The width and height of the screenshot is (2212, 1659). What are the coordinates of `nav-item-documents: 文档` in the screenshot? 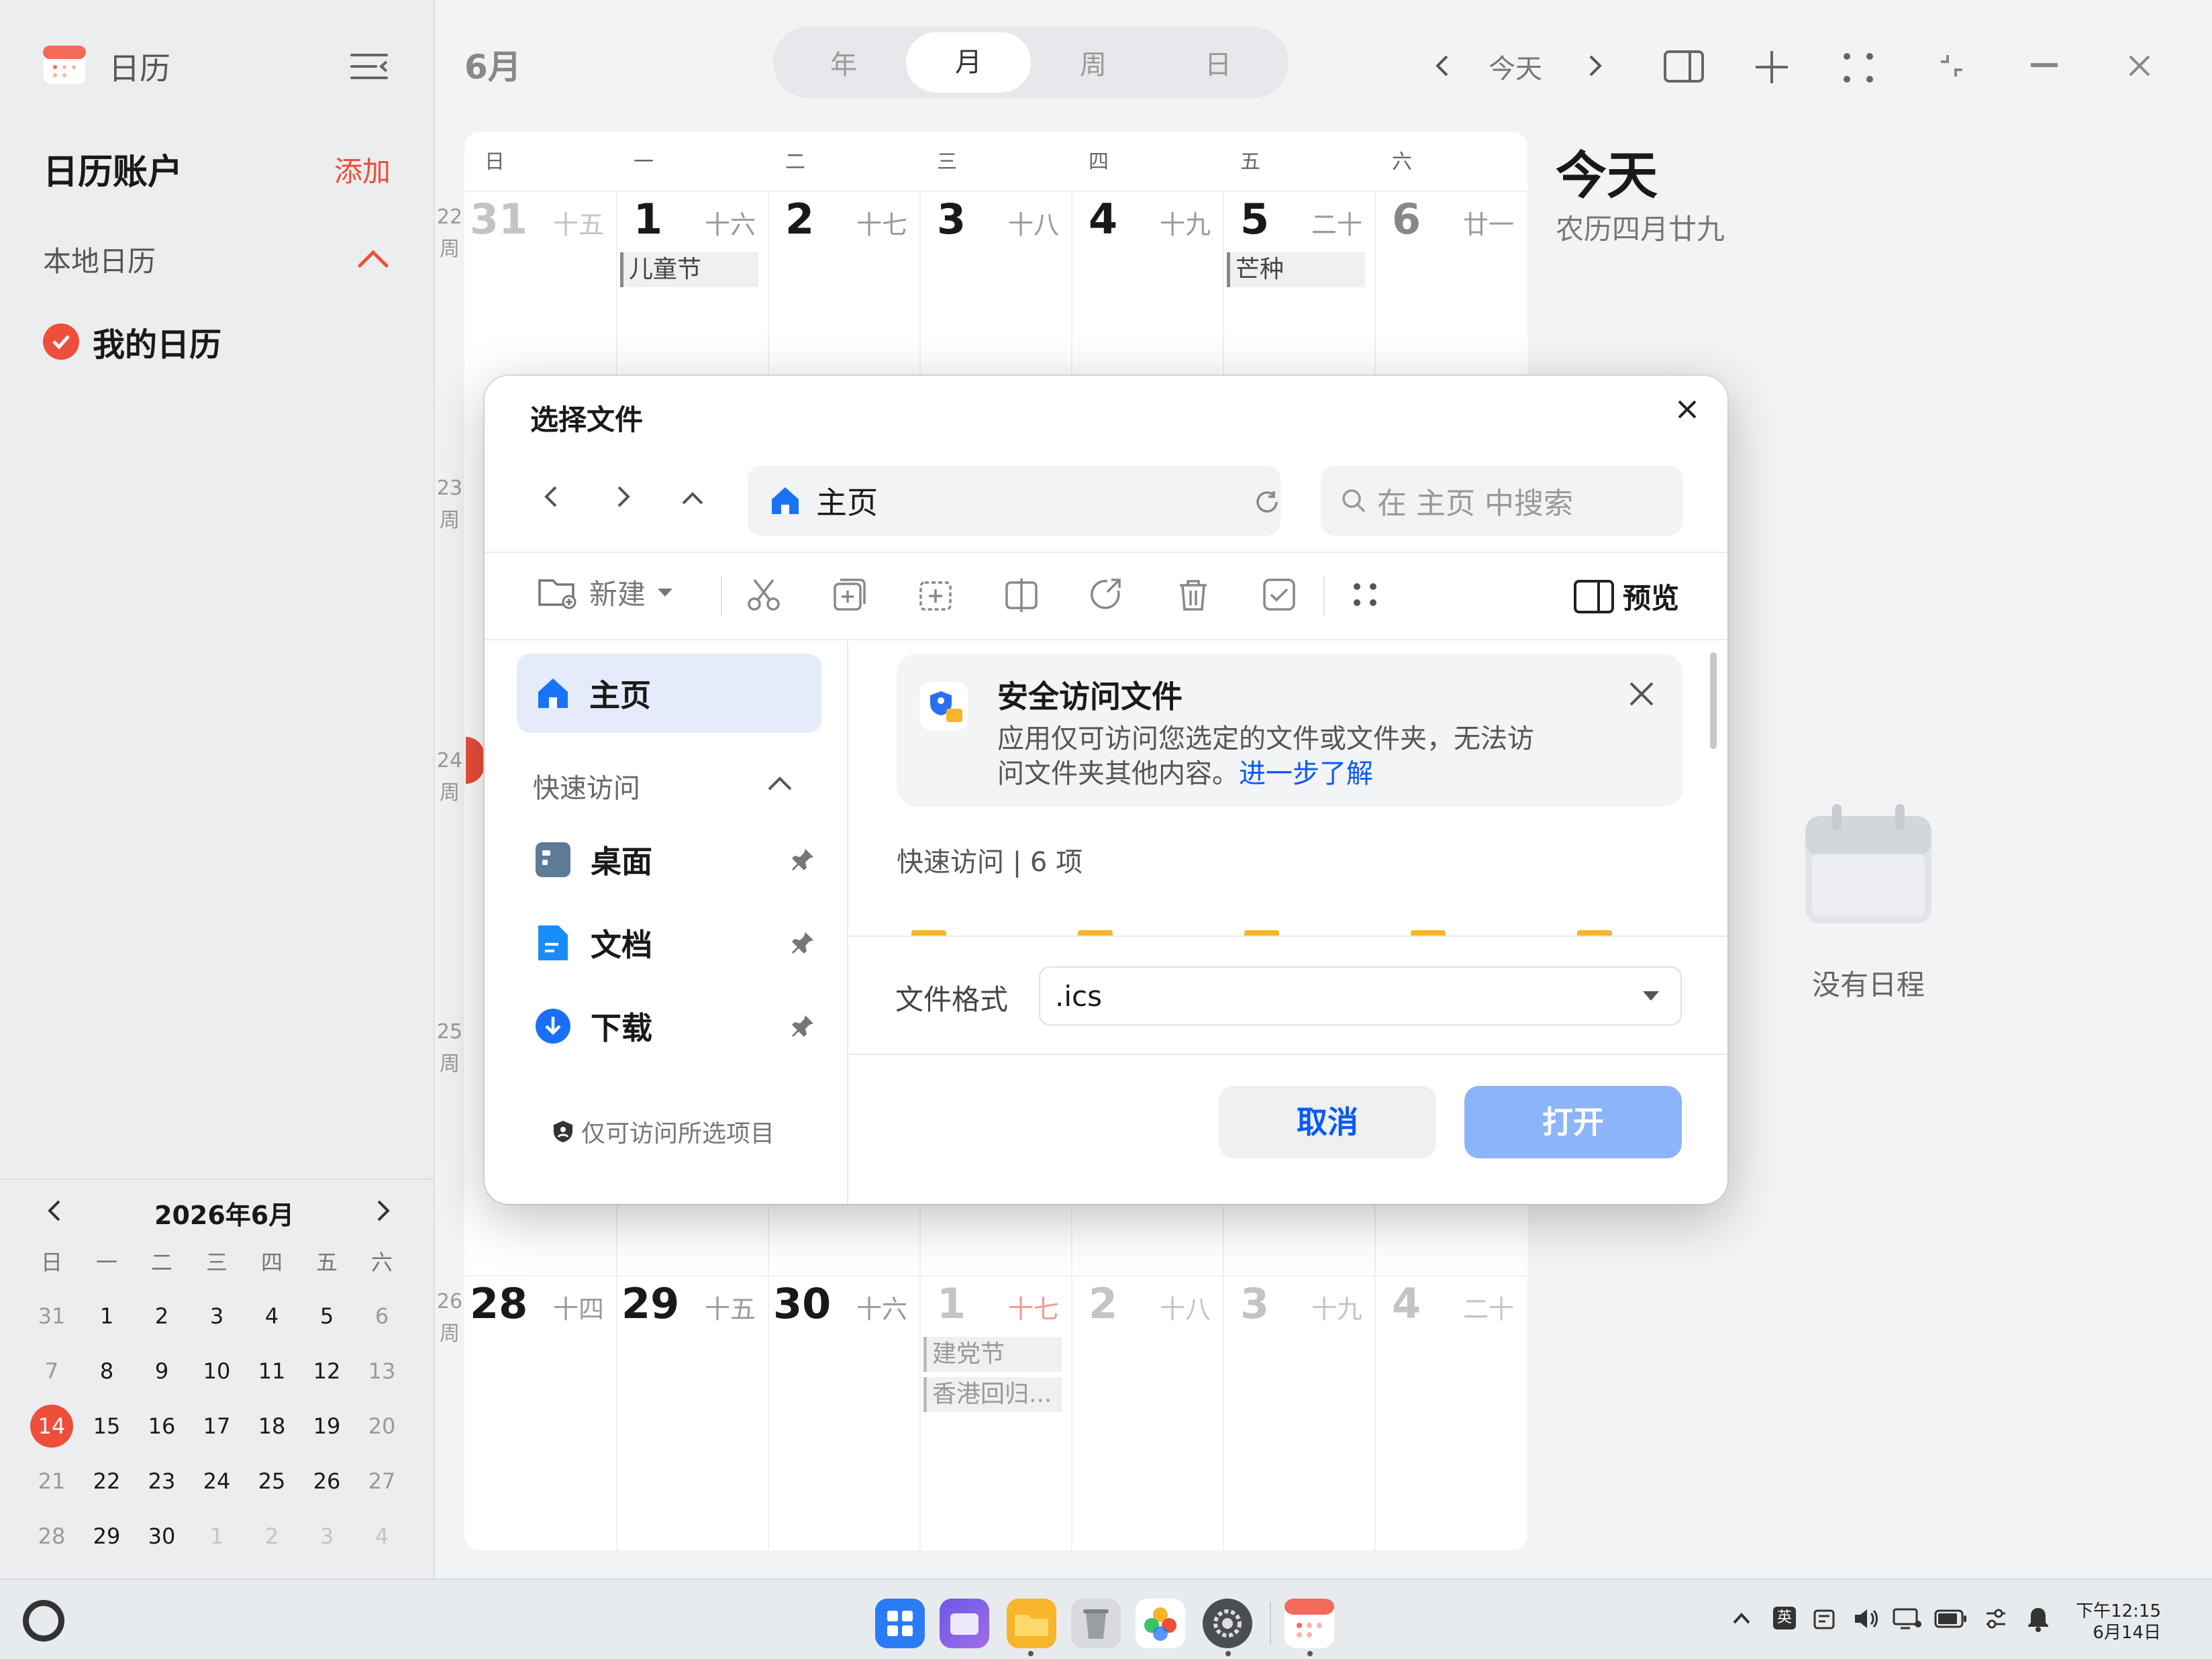 It's located at (675, 943).